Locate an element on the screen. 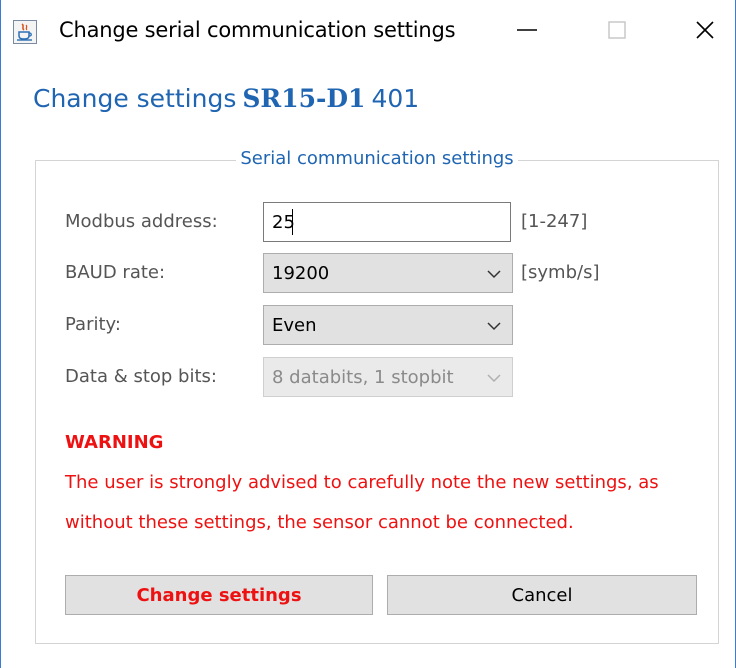 The width and height of the screenshot is (736, 668). maximize-icon is located at coordinates (617, 32).